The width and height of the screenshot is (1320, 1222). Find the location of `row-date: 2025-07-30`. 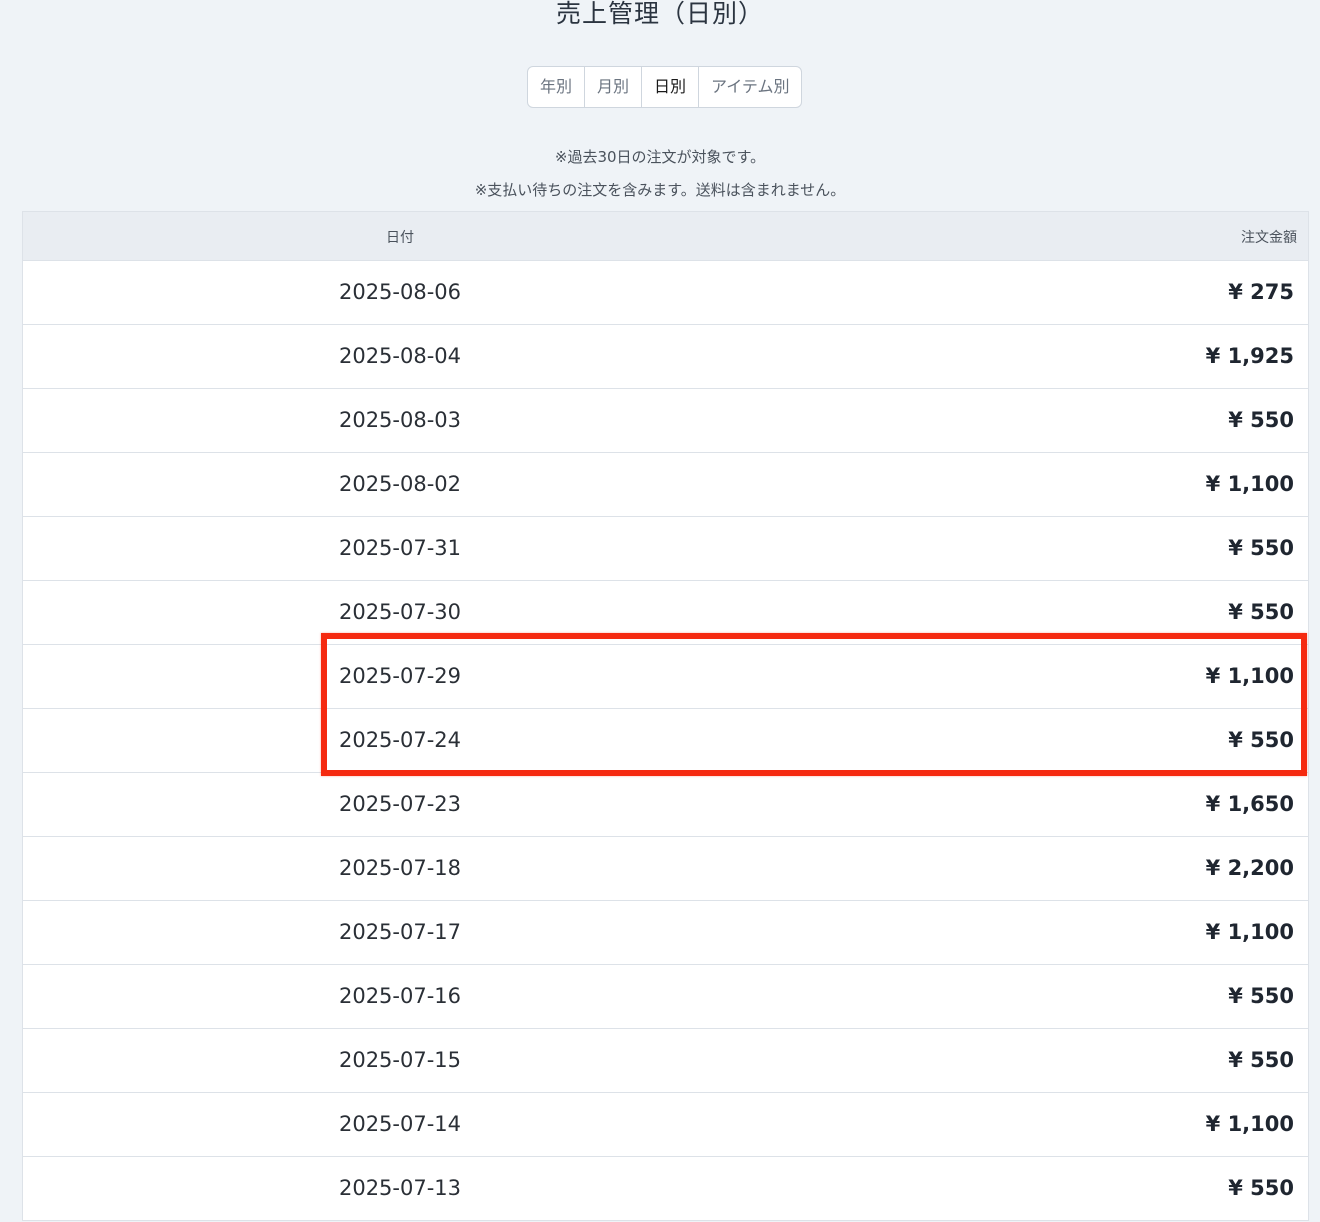

row-date: 2025-07-30 is located at coordinates (400, 612).